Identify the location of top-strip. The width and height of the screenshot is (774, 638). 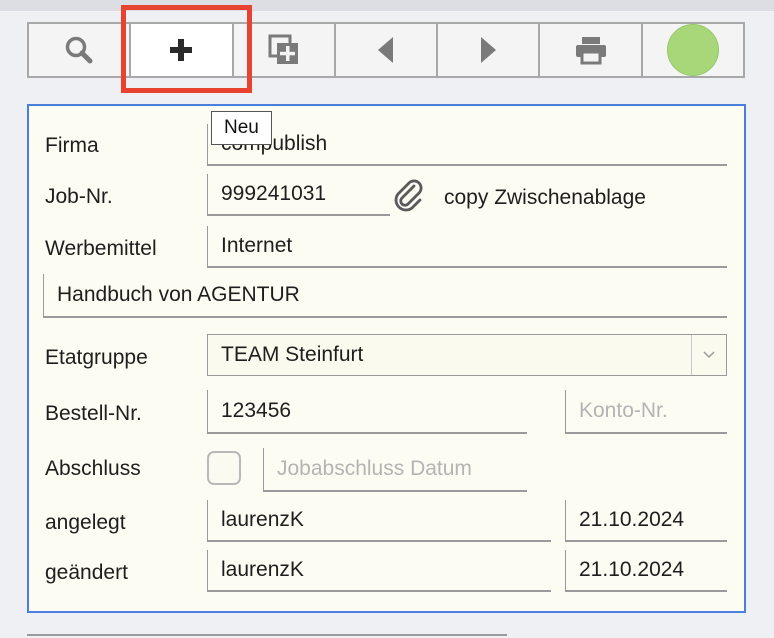
(387, 5).